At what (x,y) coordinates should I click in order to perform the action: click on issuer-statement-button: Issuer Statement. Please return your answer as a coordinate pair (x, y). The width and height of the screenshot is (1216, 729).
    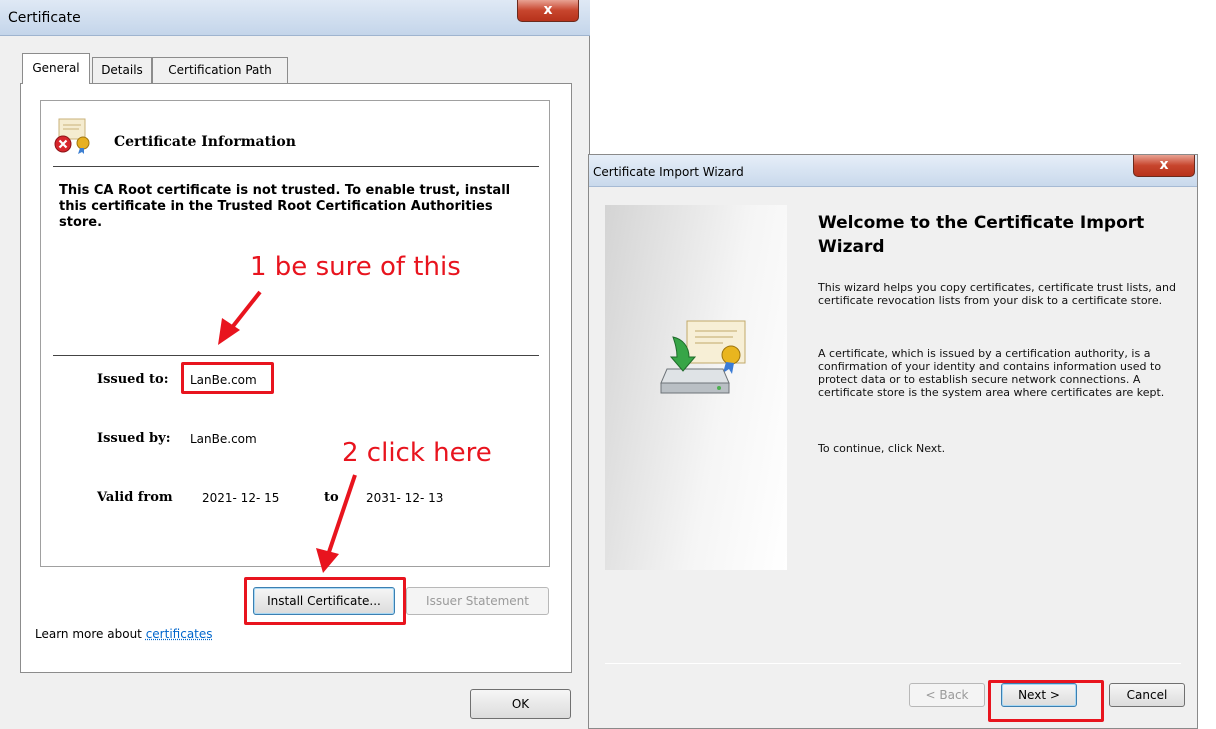
    Looking at the image, I should click on (477, 601).